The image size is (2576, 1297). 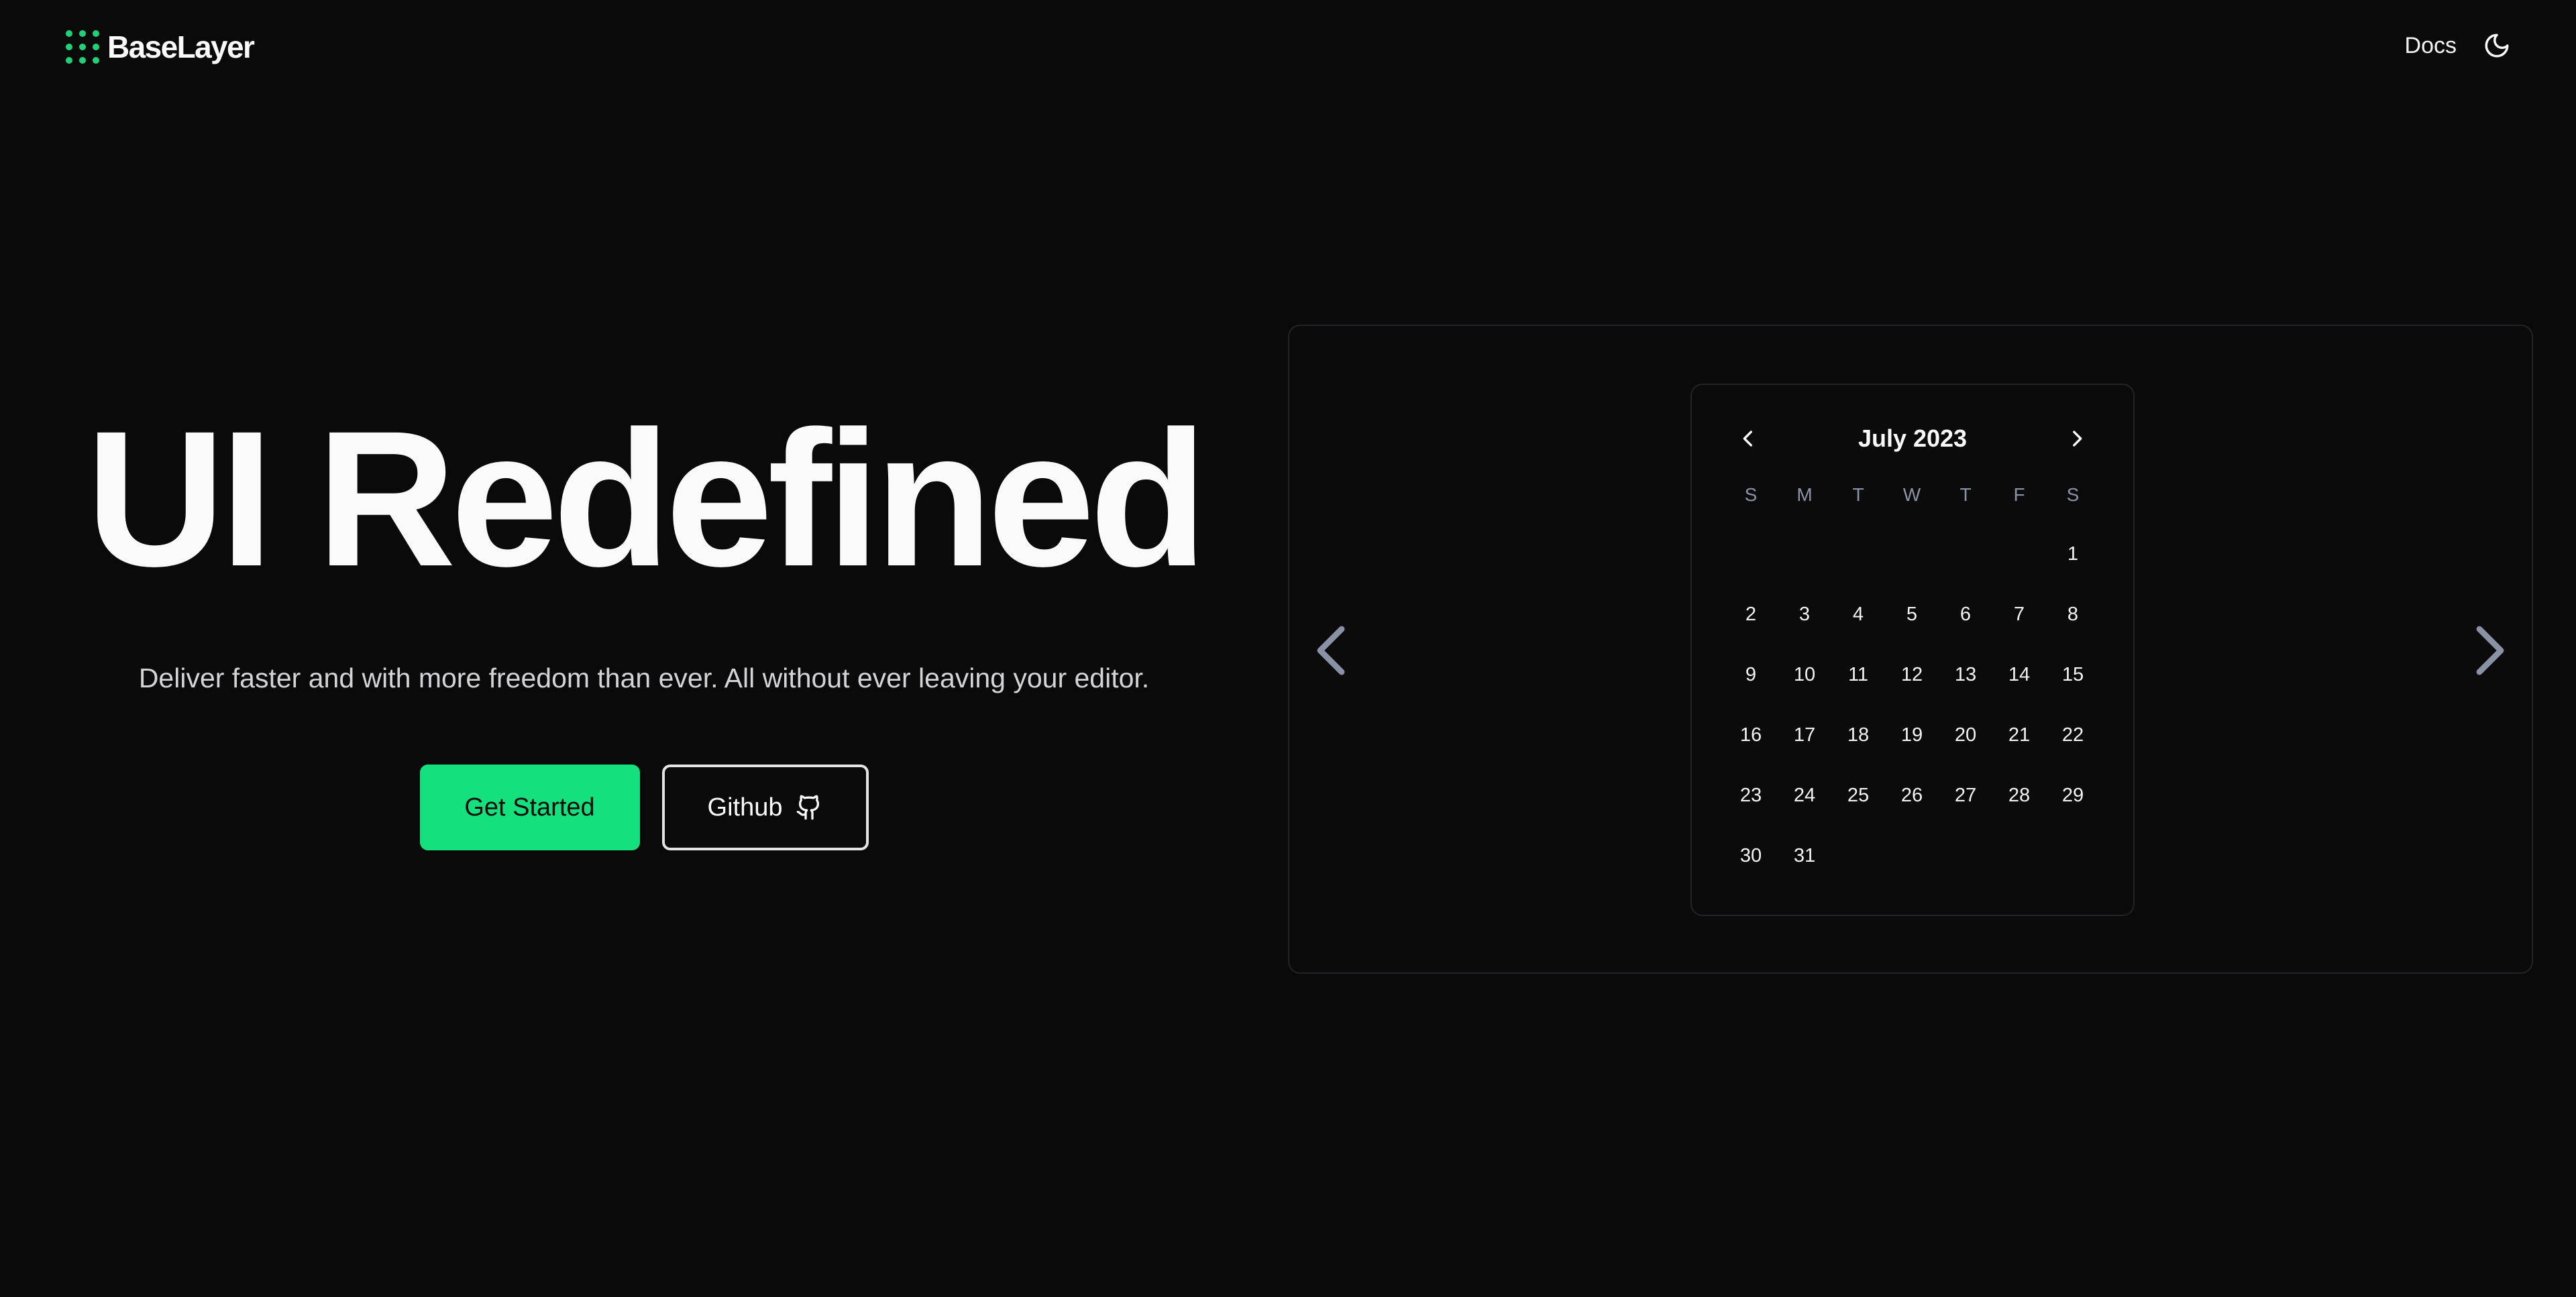 I want to click on calendar-day: 3, so click(x=1804, y=614).